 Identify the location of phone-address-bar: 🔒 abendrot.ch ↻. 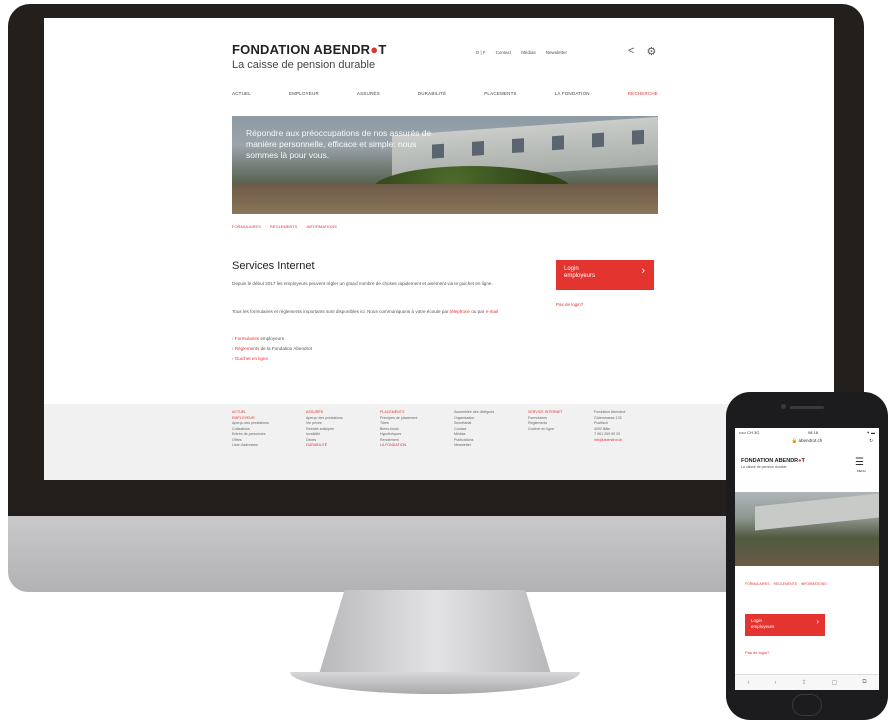
(807, 442).